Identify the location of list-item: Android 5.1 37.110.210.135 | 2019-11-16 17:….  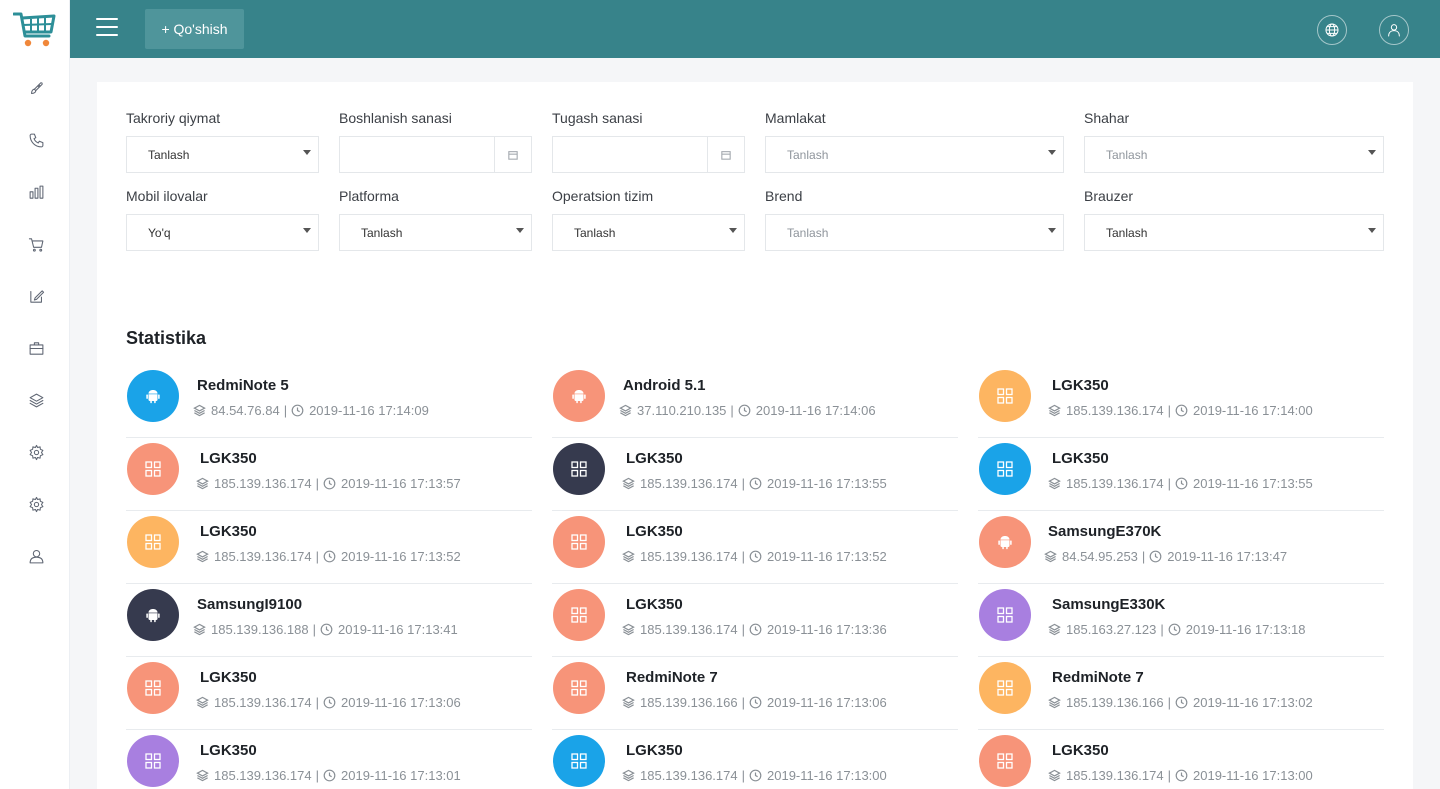
(755, 401).